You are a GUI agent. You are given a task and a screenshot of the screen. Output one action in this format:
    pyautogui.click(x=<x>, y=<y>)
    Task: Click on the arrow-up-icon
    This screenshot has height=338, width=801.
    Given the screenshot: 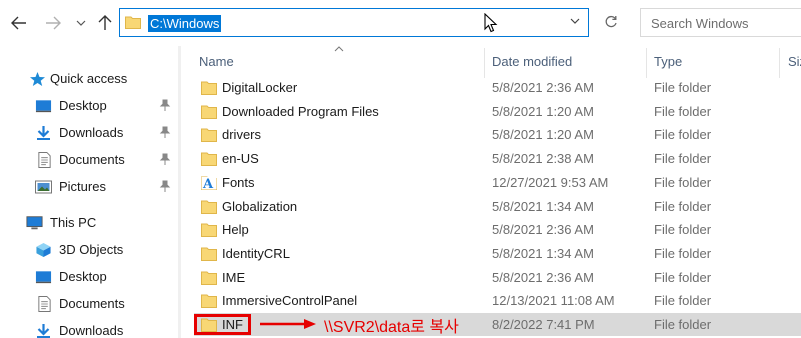 What is the action you would take?
    pyautogui.click(x=105, y=22)
    